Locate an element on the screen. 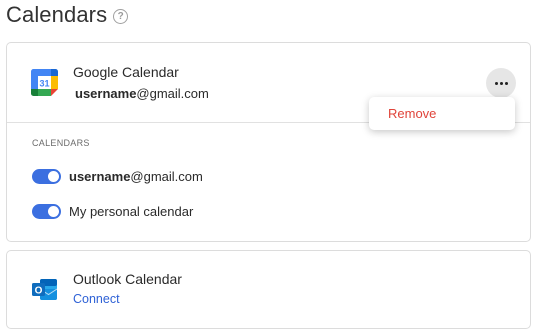 Image resolution: width=535 pixels, height=334 pixels. calendar-row: My personal calendar is located at coordinates (112, 211).